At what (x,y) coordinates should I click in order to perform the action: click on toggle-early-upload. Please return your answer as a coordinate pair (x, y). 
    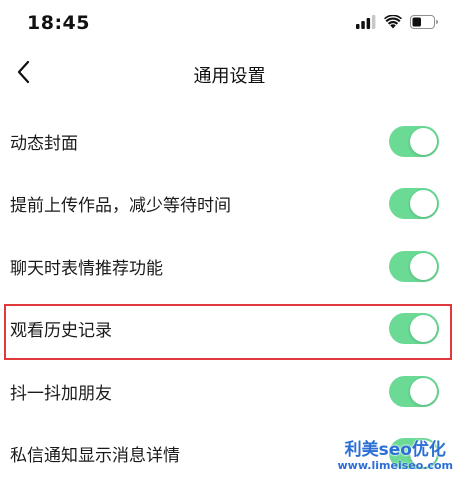
    Looking at the image, I should click on (414, 203).